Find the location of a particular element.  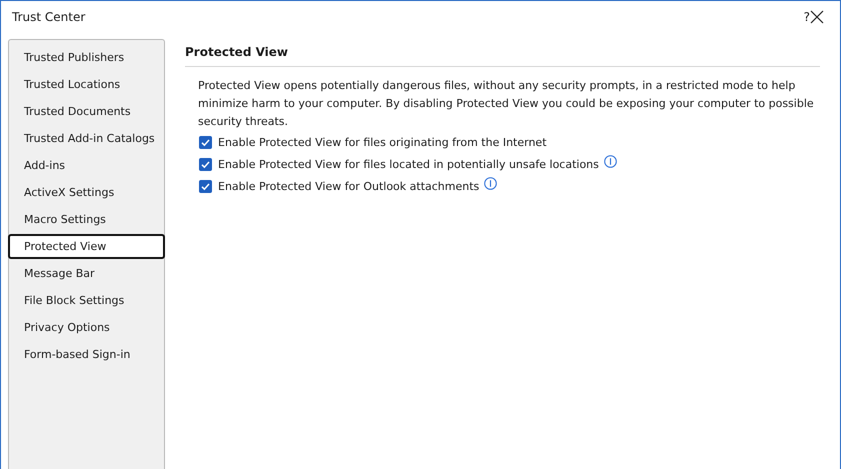

section-heading: Protected View is located at coordinates (237, 53).